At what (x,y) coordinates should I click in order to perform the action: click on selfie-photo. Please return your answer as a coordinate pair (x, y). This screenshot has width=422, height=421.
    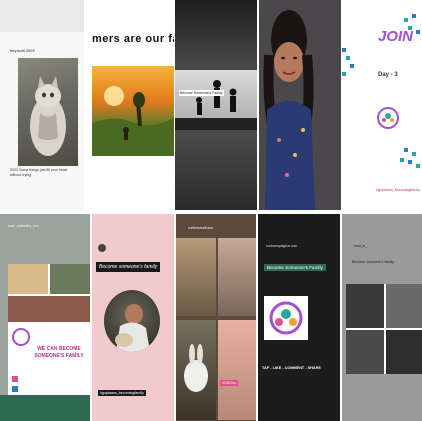
    Looking at the image, I should click on (300, 105).